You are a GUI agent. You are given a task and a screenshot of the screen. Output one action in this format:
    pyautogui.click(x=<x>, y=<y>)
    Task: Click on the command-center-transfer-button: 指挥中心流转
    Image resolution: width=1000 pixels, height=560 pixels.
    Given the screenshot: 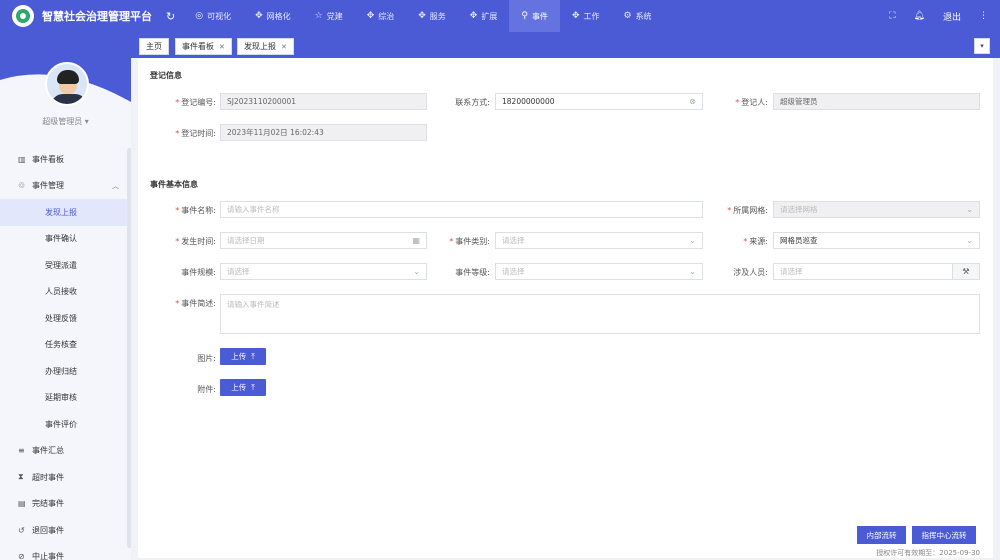 What is the action you would take?
    pyautogui.click(x=944, y=535)
    